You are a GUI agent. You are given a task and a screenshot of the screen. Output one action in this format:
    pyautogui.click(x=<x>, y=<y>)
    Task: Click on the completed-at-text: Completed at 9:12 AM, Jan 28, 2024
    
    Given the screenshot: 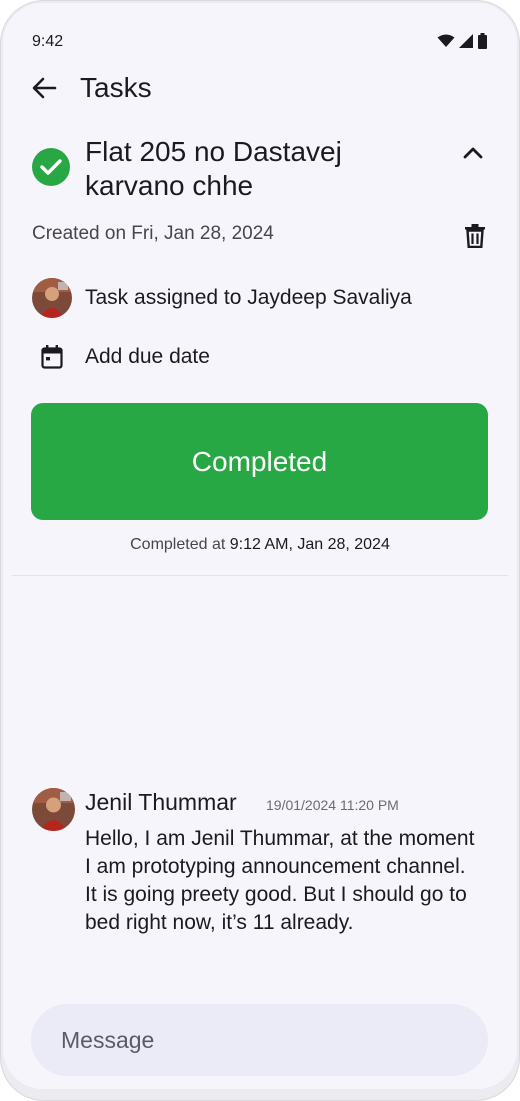 What is the action you would take?
    pyautogui.click(x=260, y=545)
    